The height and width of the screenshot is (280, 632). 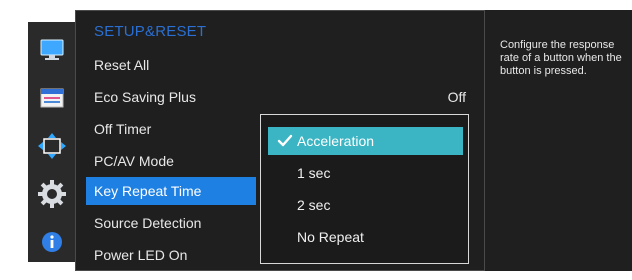 What do you see at coordinates (330, 237) in the screenshot?
I see `option-label: No Repeat` at bounding box center [330, 237].